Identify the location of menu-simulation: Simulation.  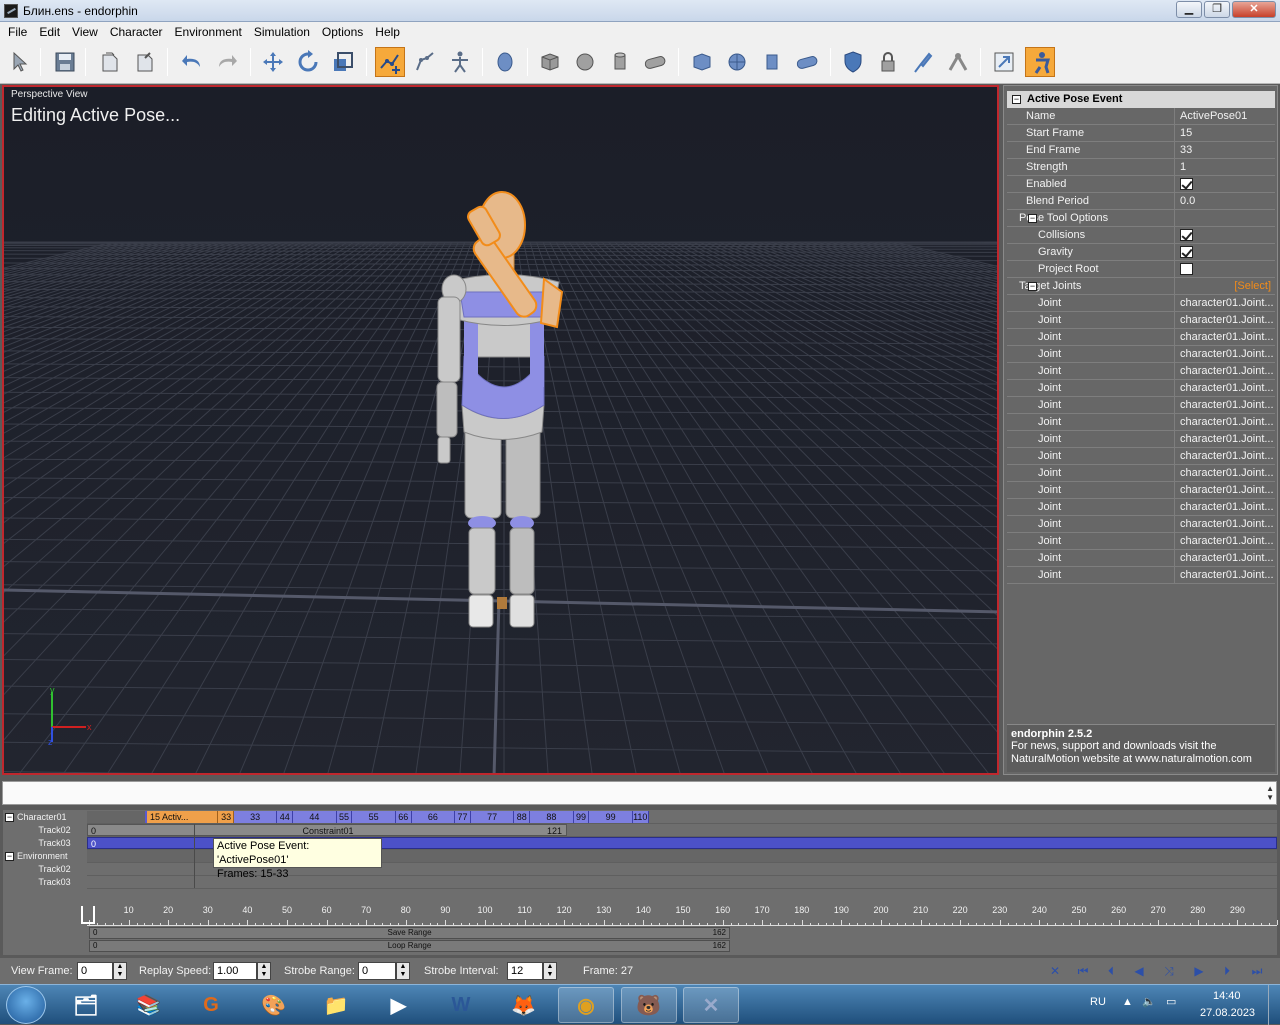
(282, 32).